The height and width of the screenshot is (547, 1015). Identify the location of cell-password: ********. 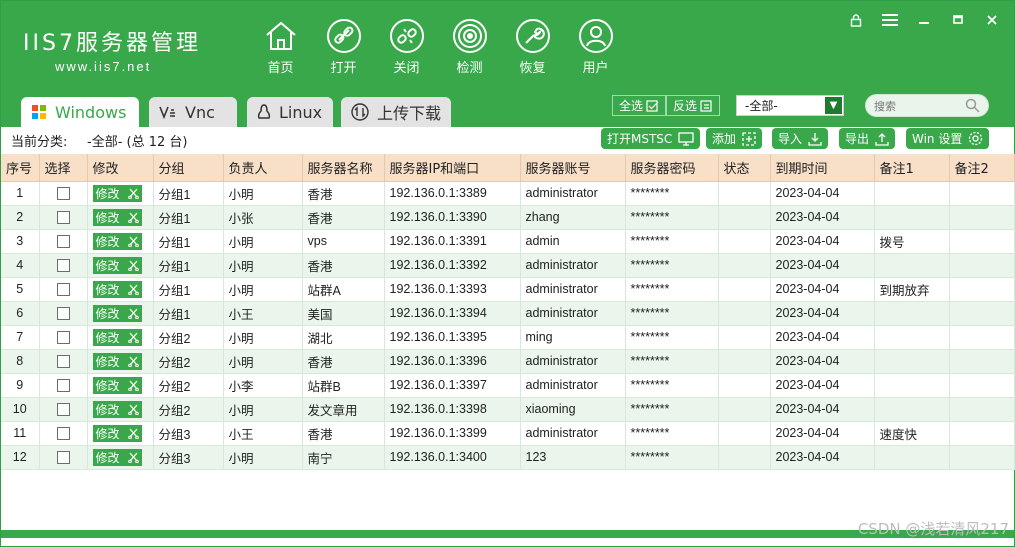
(672, 241).